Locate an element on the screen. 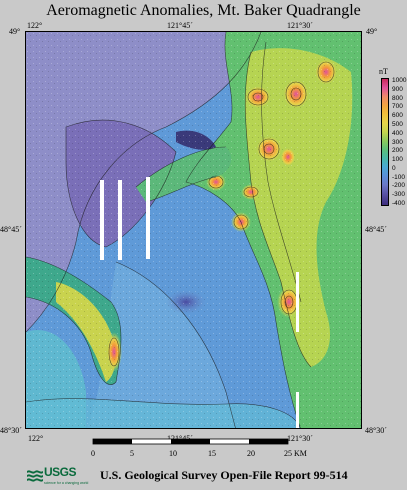  colorbar-label: -200 is located at coordinates (399, 186).